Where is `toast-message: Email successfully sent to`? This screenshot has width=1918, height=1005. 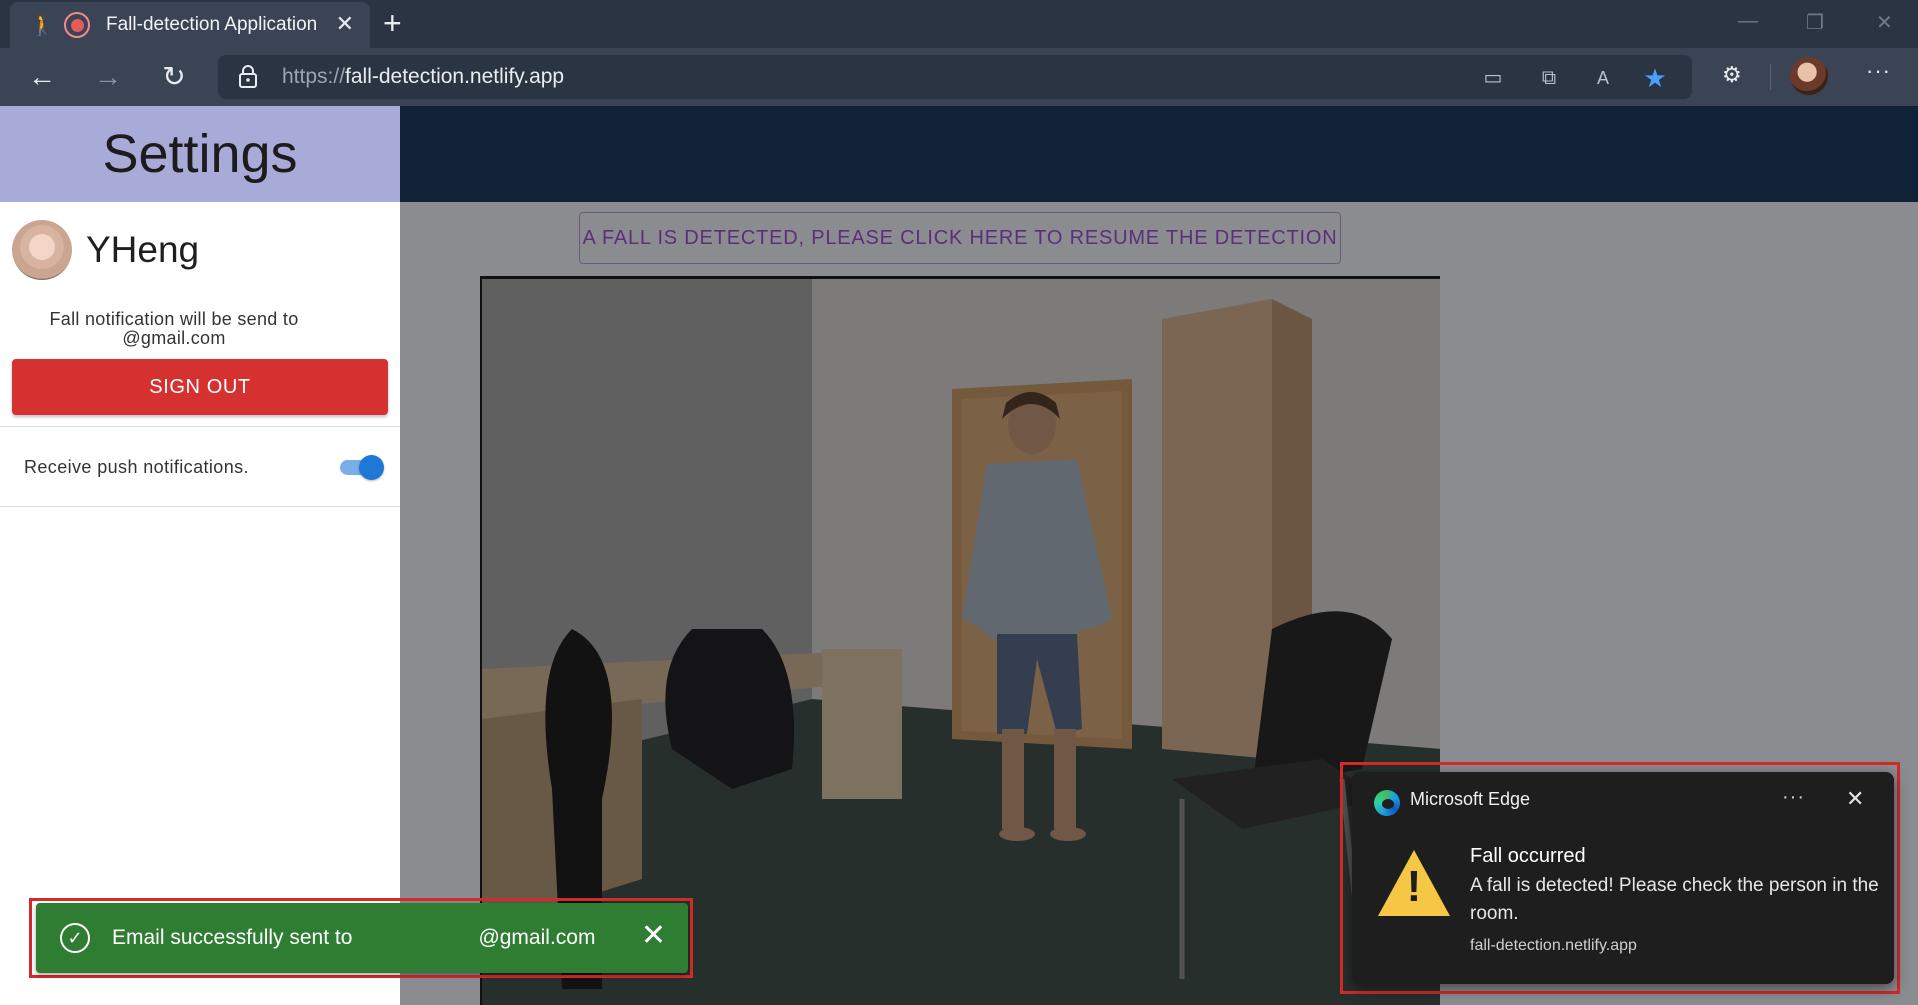 toast-message: Email successfully sent to is located at coordinates (232, 937).